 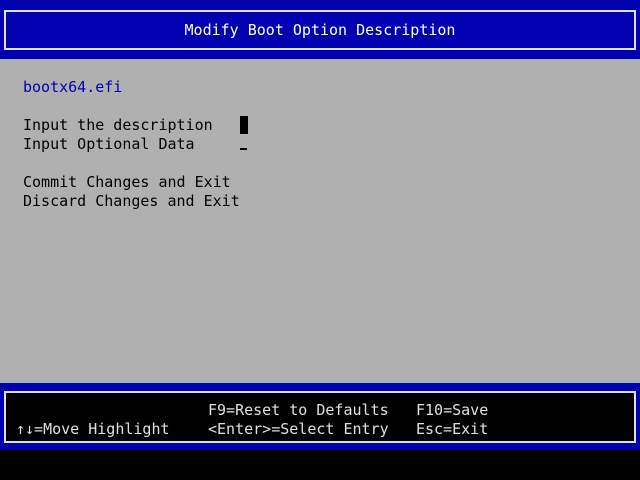 I want to click on discard-changes-item: Discard Changes and Exit, so click(x=131, y=201).